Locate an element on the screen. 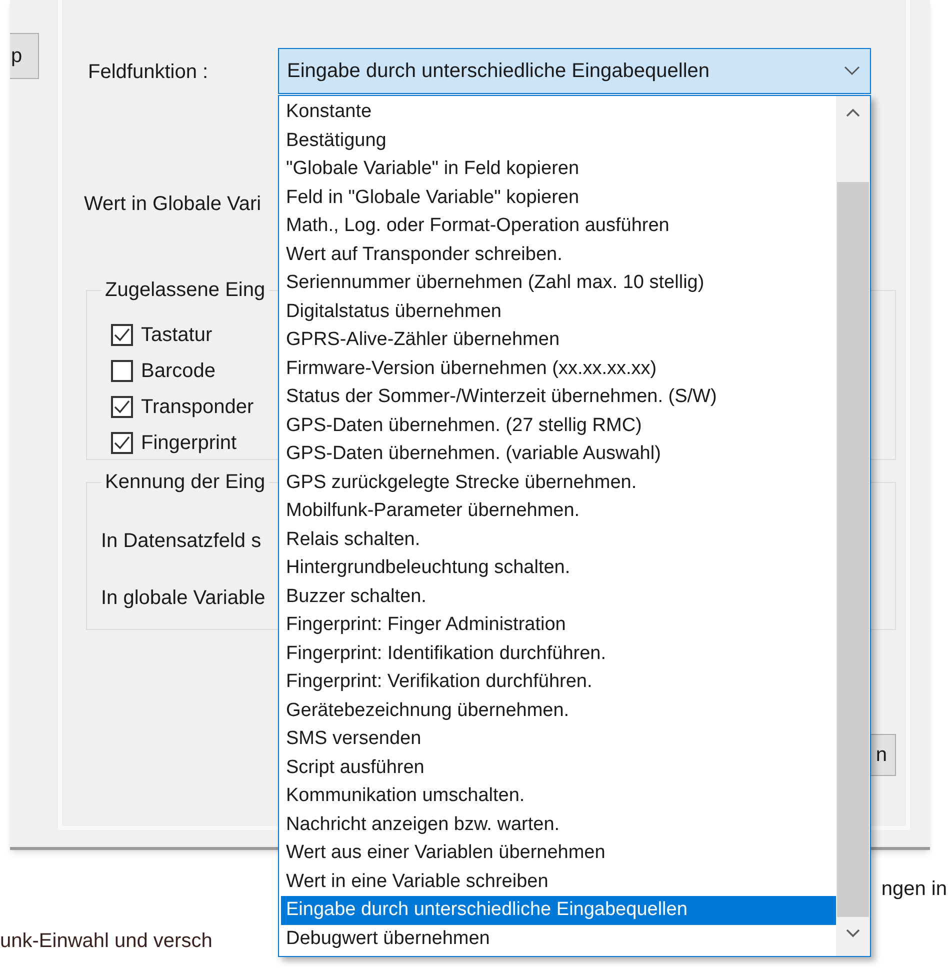 The height and width of the screenshot is (969, 951). combo-box-value: Eingabe durch unterschiedliche Eingabequellen is located at coordinates (499, 71).